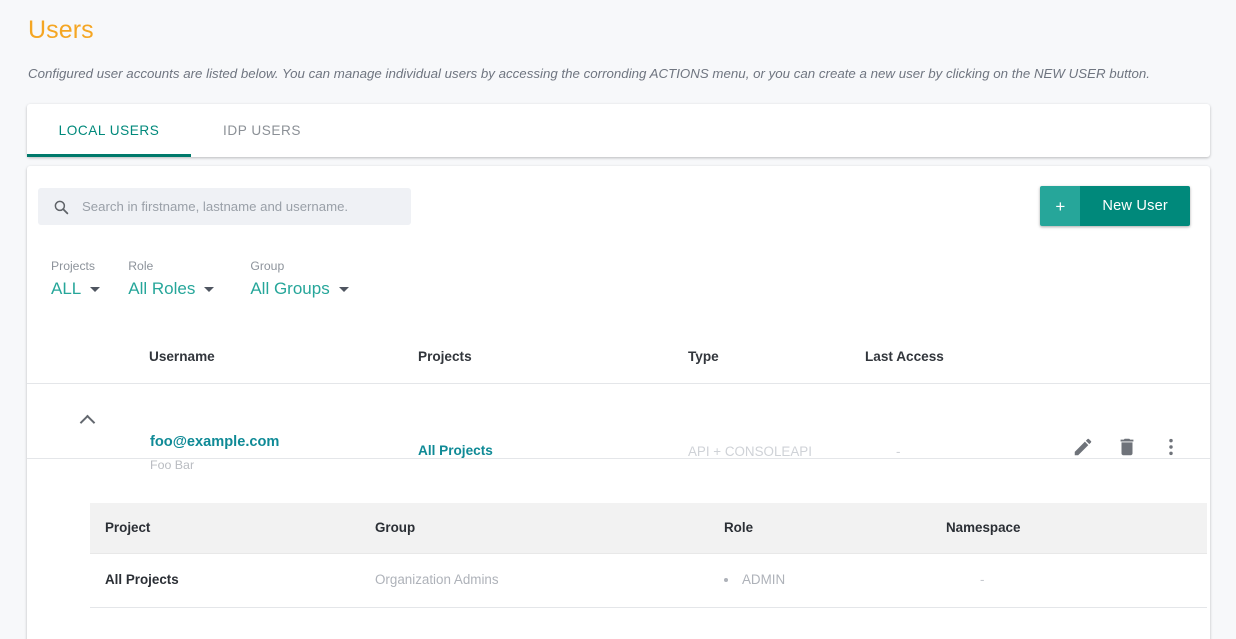  What do you see at coordinates (1060, 206) in the screenshot?
I see `plus-icon: +` at bounding box center [1060, 206].